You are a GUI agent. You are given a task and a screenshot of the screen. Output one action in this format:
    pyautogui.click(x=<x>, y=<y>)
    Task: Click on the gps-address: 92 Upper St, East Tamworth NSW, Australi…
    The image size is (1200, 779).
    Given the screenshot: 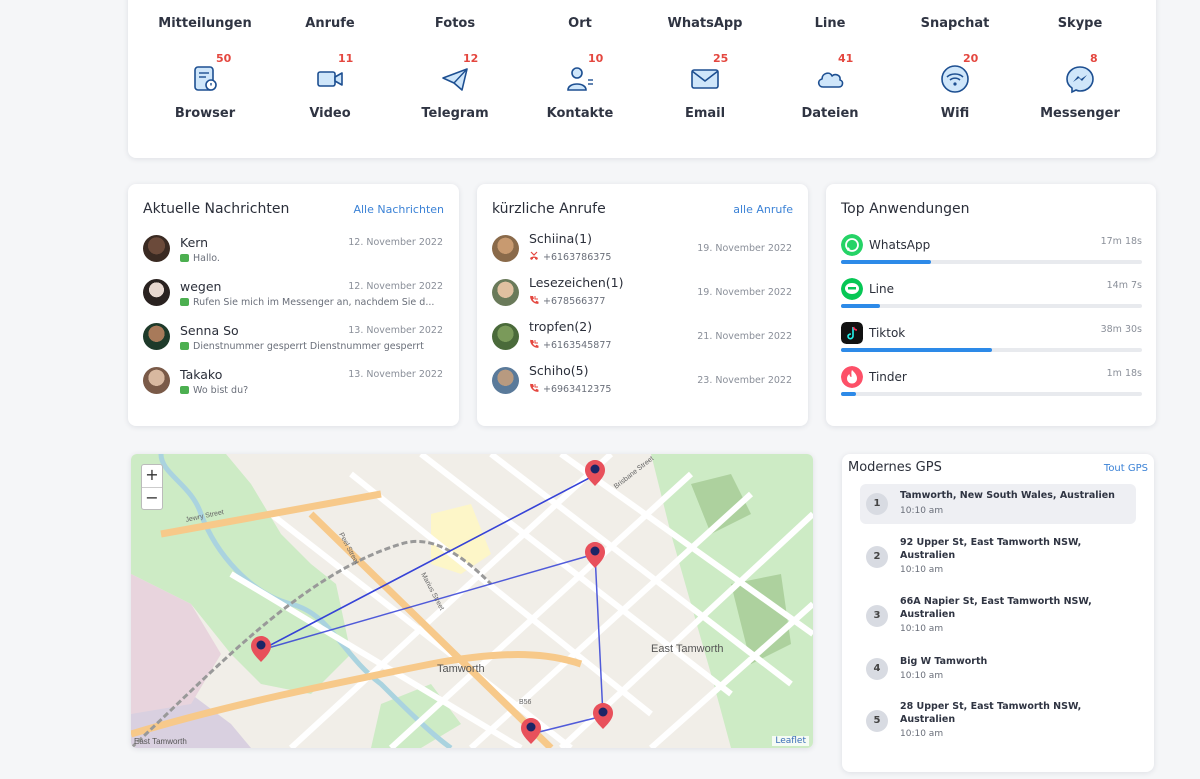 What is the action you would take?
    pyautogui.click(x=991, y=549)
    